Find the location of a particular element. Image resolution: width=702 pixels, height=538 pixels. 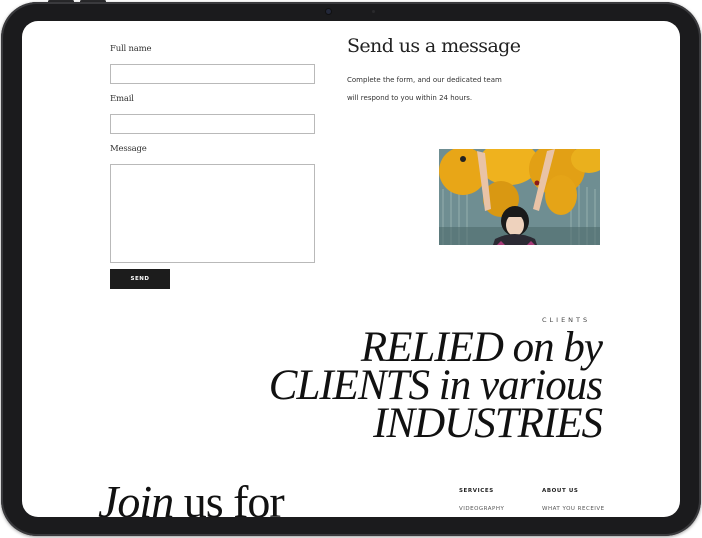

balloons-photo is located at coordinates (519, 197).